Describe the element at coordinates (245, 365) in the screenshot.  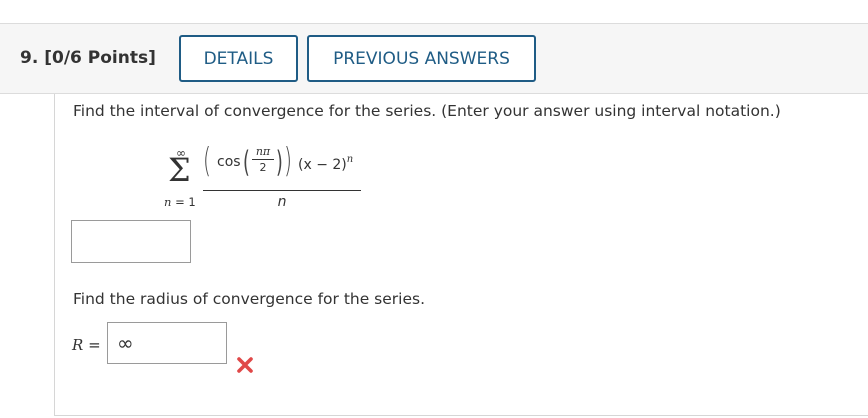
I see `incorrect-x-icon` at that location.